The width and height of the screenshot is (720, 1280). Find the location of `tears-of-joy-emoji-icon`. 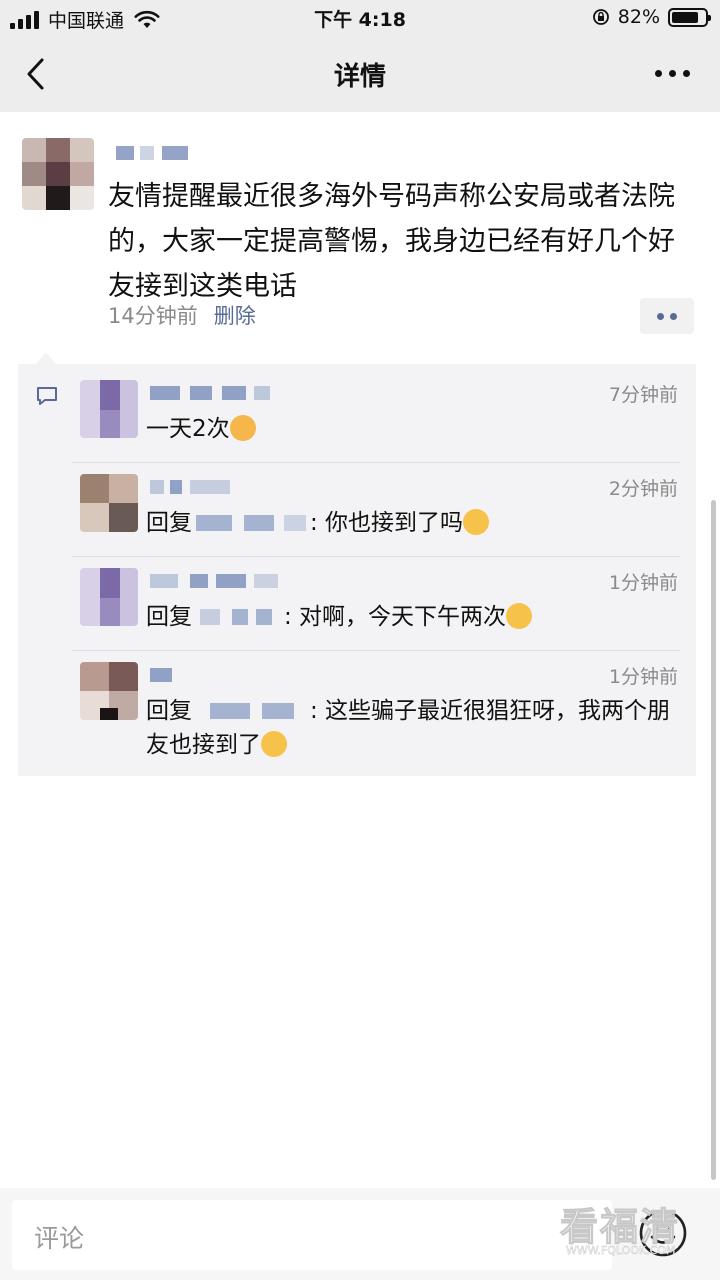

tears-of-joy-emoji-icon is located at coordinates (476, 522).